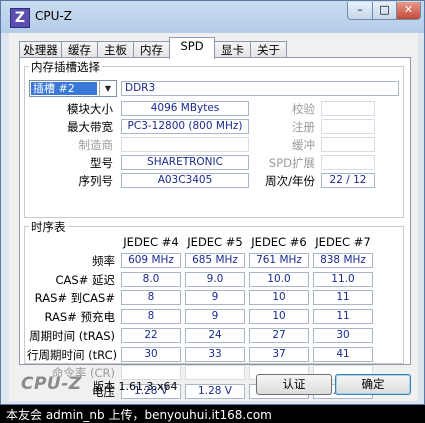  What do you see at coordinates (72, 335) in the screenshot?
I see `timing-row-label: 周期时间 (tRAS)` at bounding box center [72, 335].